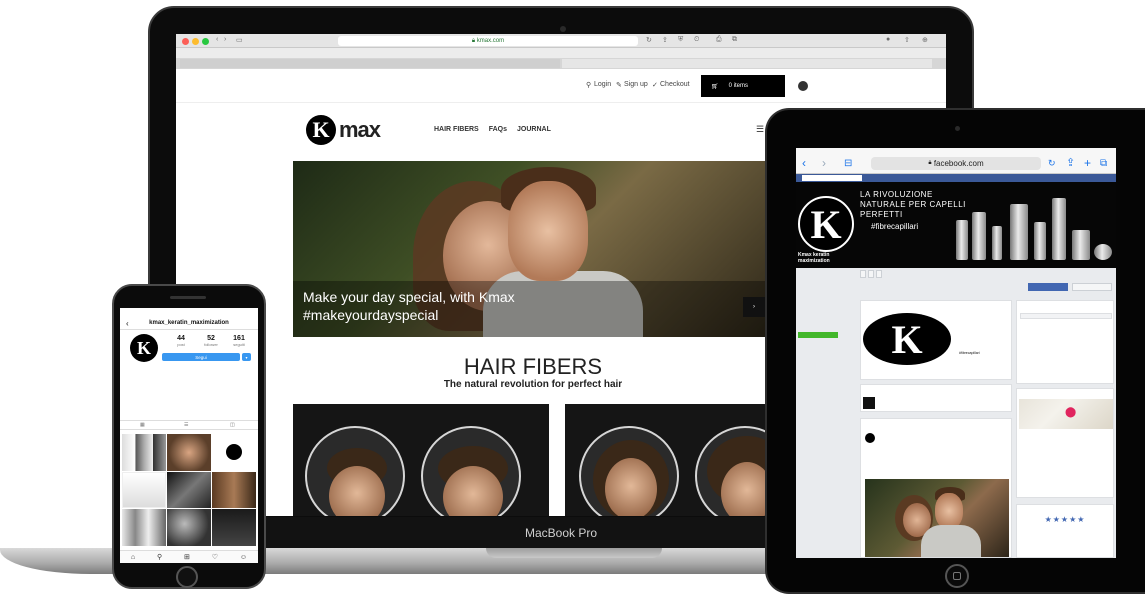 This screenshot has height=594, width=1145. I want to click on heart-icon: ♡, so click(215, 557).